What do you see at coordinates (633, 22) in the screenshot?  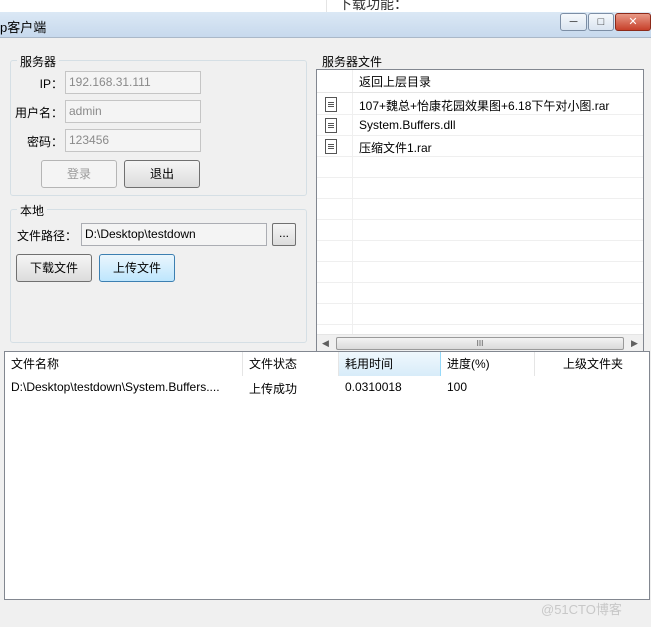 I see `close-button: ✕` at bounding box center [633, 22].